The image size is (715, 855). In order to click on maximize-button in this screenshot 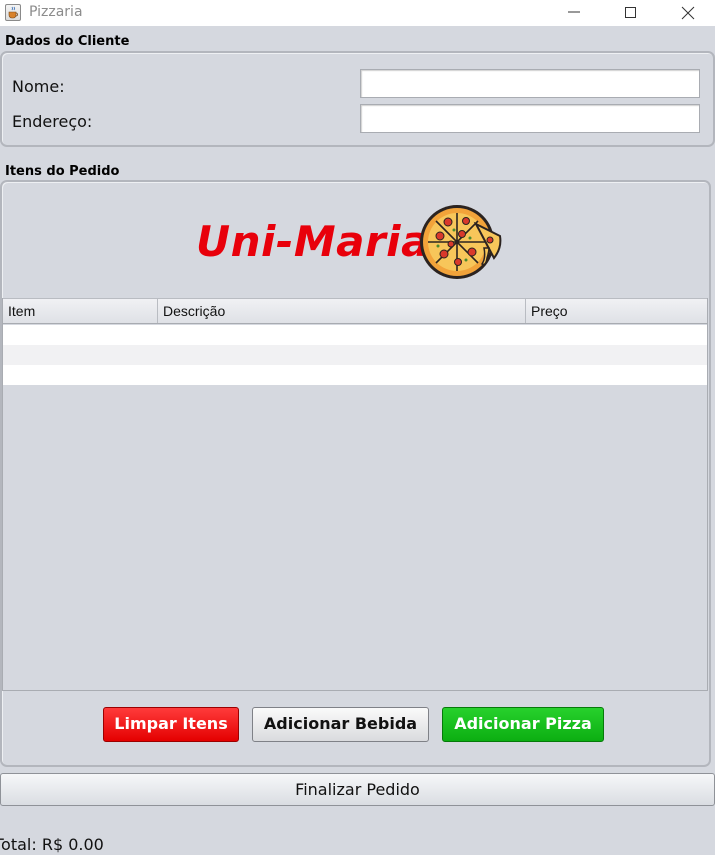, I will do `click(631, 13)`.